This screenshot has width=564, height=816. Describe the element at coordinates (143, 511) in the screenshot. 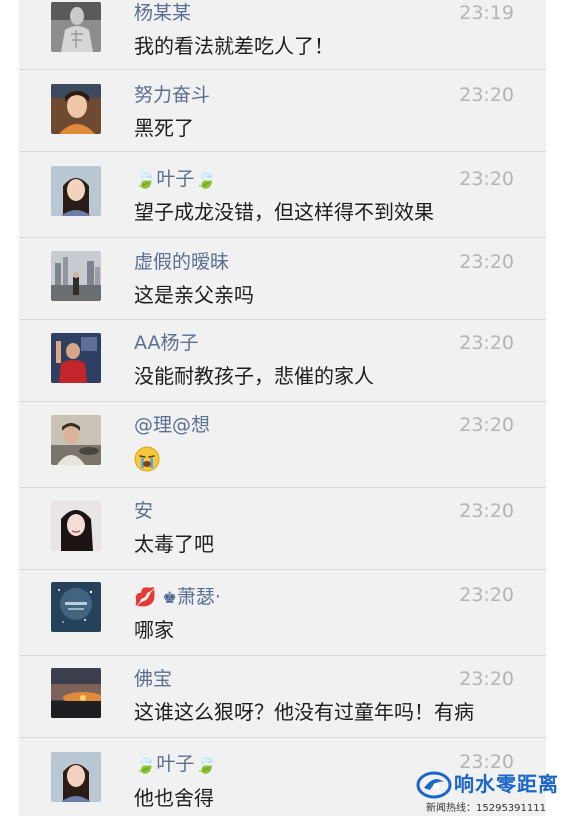

I see `commenter-name: 安` at that location.